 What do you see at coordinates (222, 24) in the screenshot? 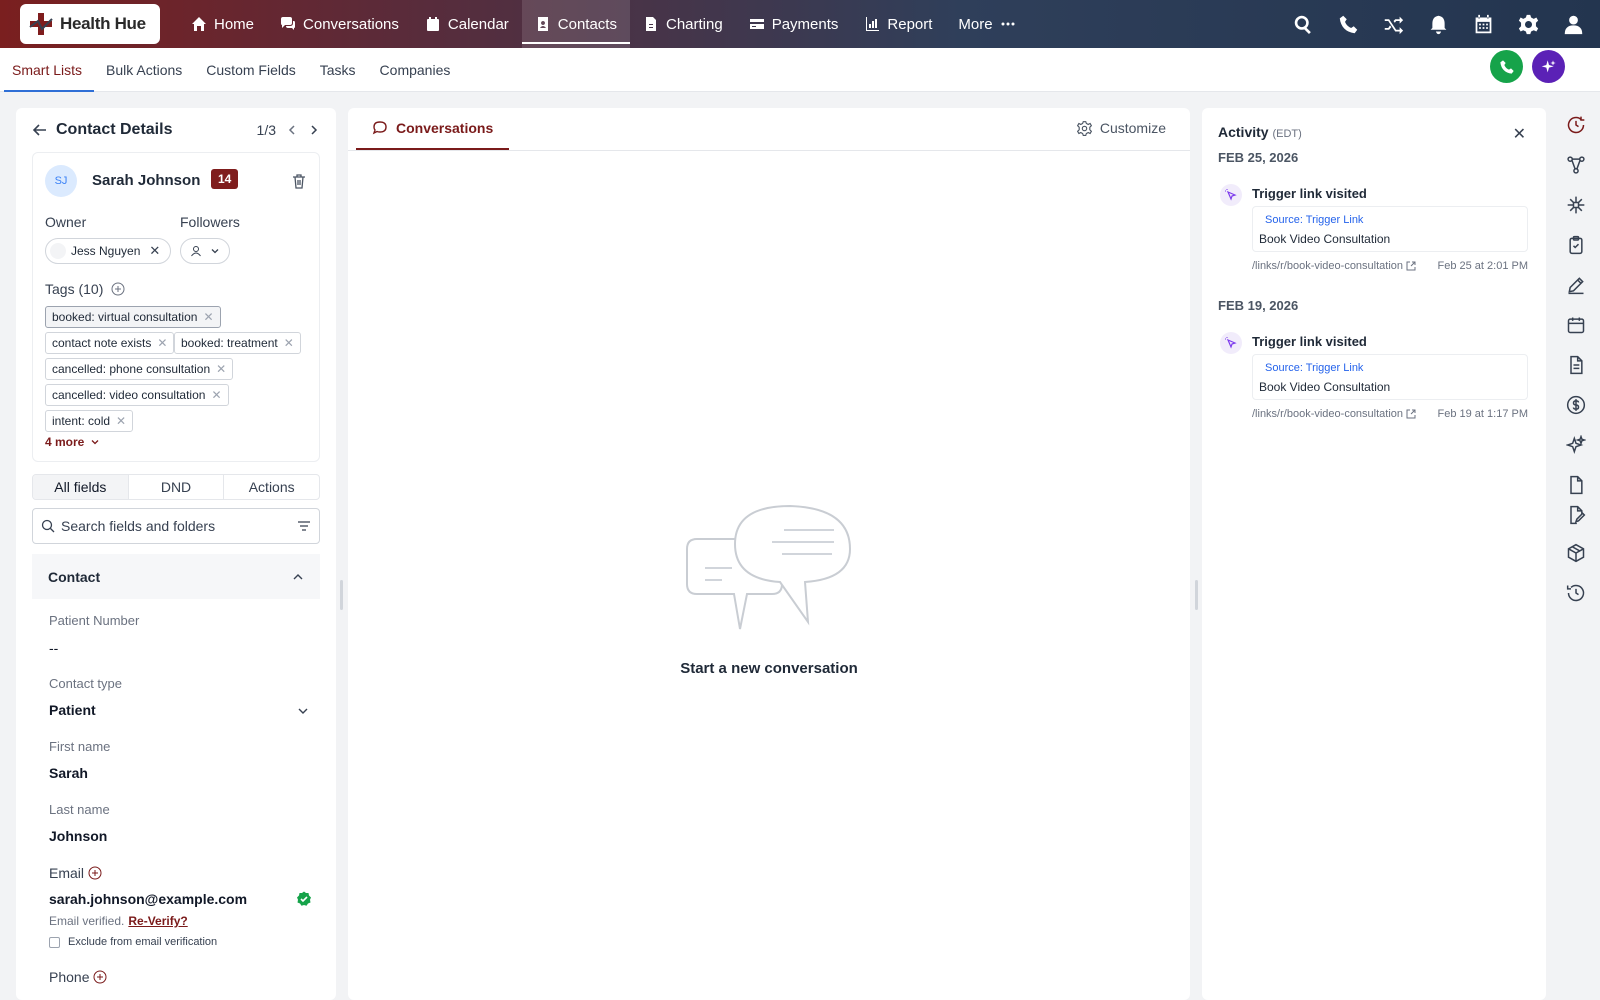
I see `nav-home: Home` at bounding box center [222, 24].